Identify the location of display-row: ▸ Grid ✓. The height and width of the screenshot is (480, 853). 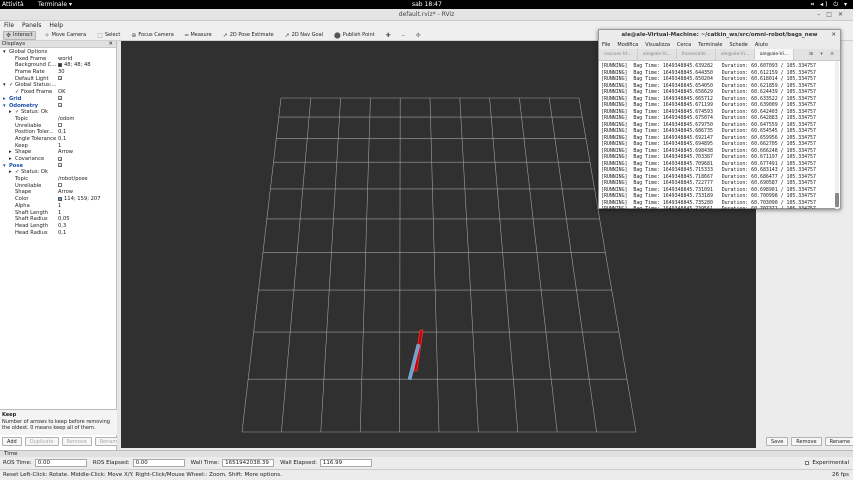
(58, 99).